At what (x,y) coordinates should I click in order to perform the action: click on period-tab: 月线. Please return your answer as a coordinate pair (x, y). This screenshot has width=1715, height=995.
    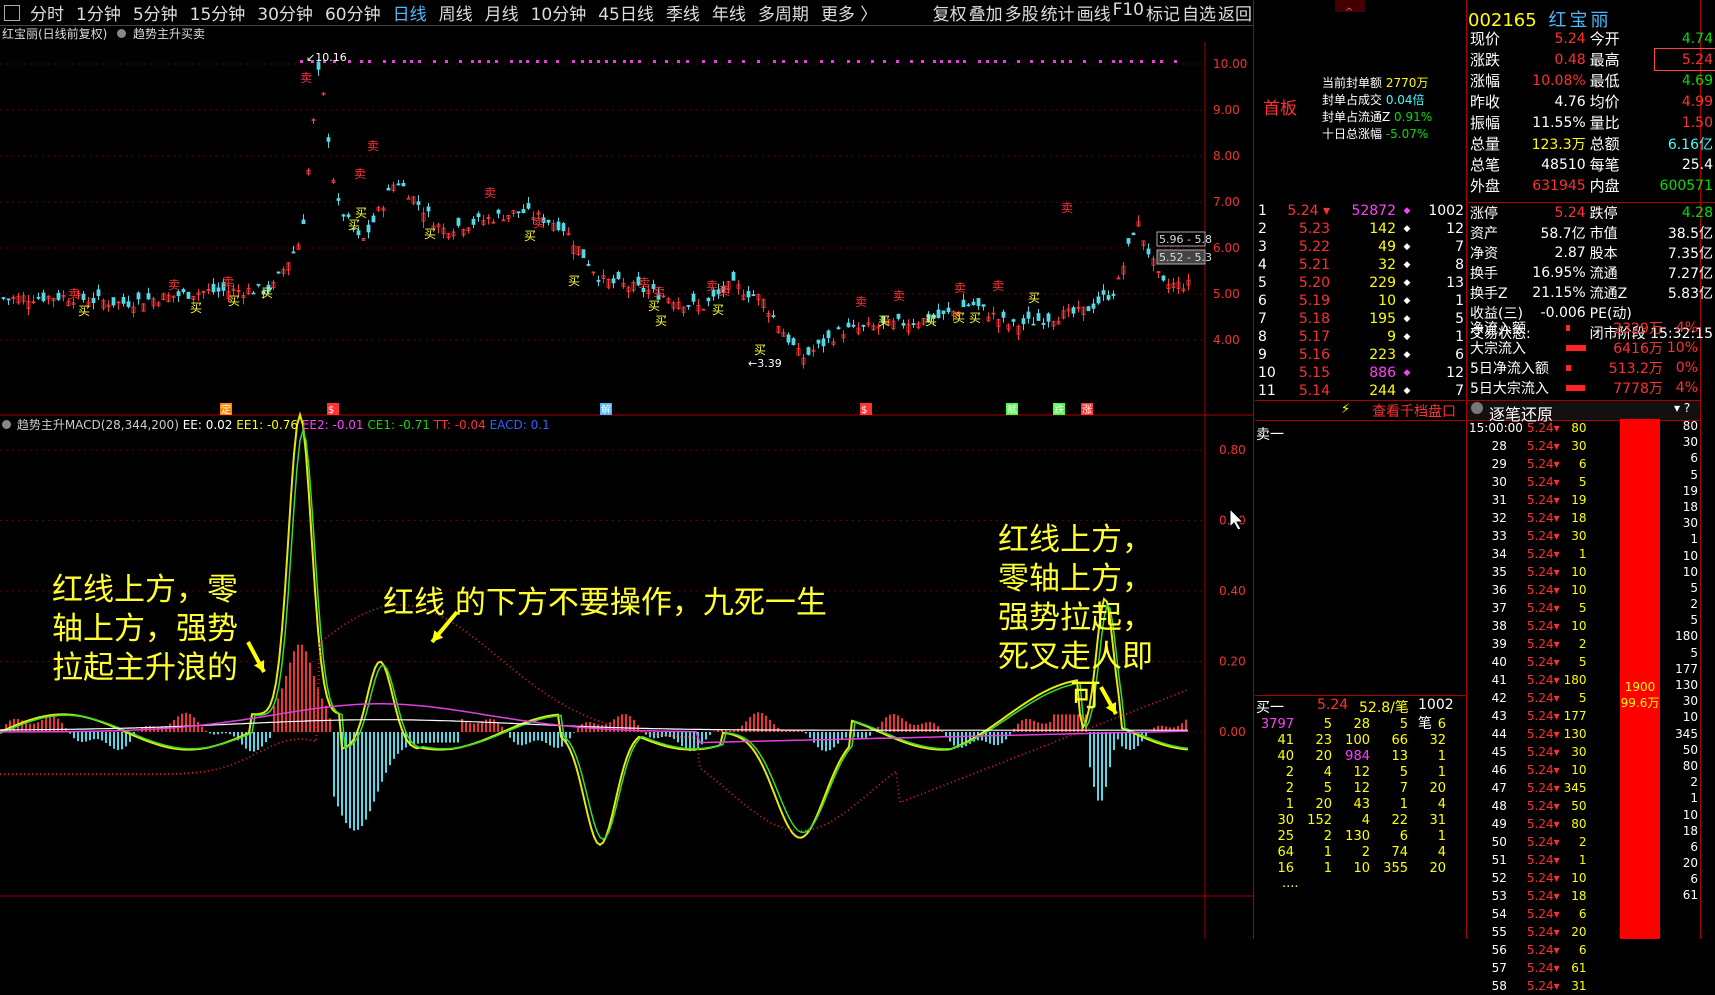
    Looking at the image, I should click on (502, 12).